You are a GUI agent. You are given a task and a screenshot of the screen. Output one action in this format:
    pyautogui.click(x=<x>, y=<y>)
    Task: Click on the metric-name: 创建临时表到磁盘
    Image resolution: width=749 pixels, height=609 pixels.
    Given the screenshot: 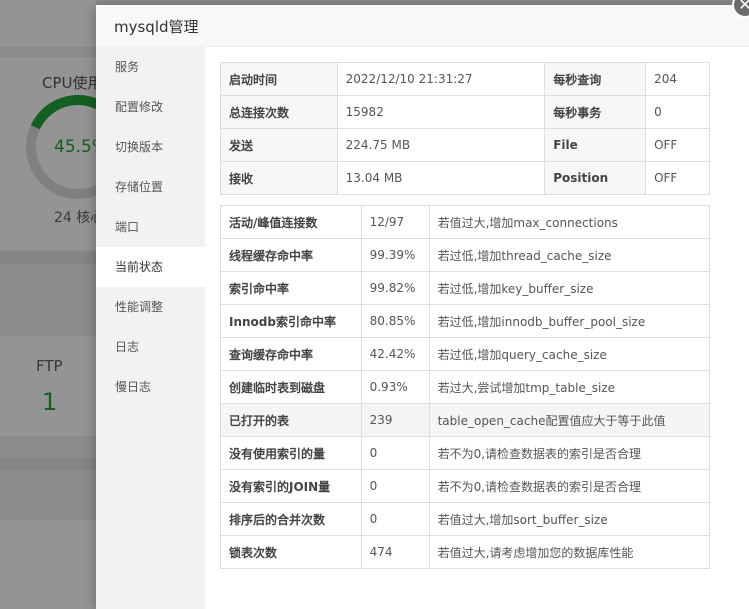 What is the action you would take?
    pyautogui.click(x=291, y=387)
    